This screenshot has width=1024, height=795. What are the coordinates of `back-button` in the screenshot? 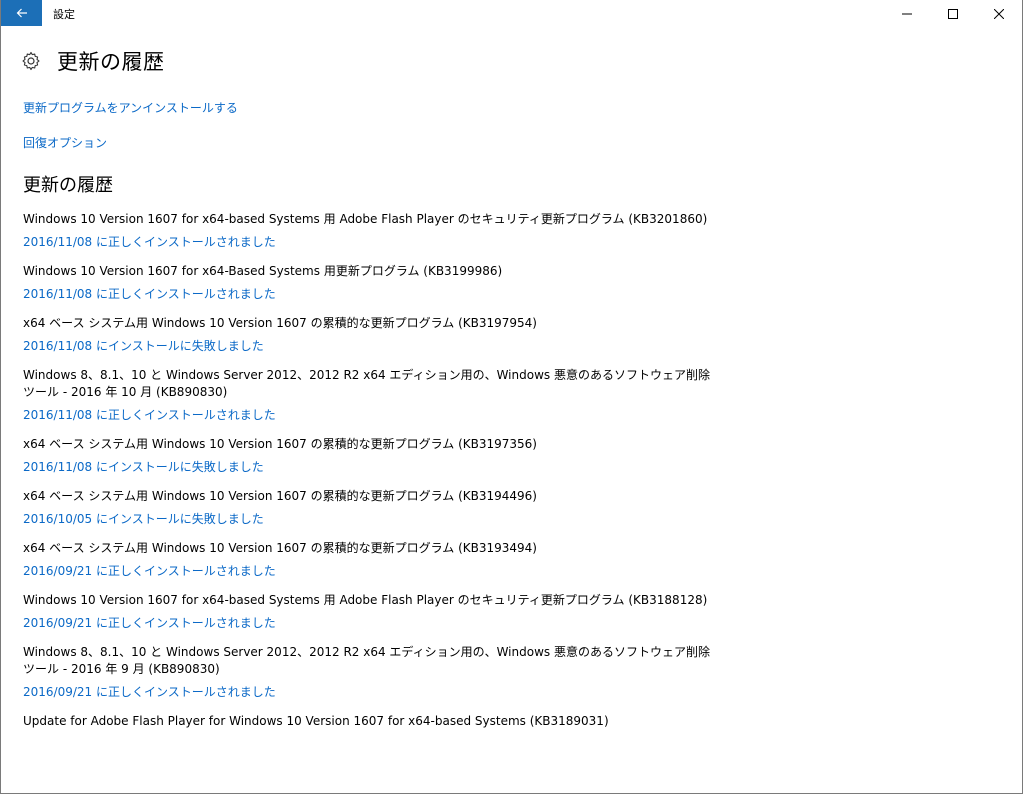 It's located at (21, 13).